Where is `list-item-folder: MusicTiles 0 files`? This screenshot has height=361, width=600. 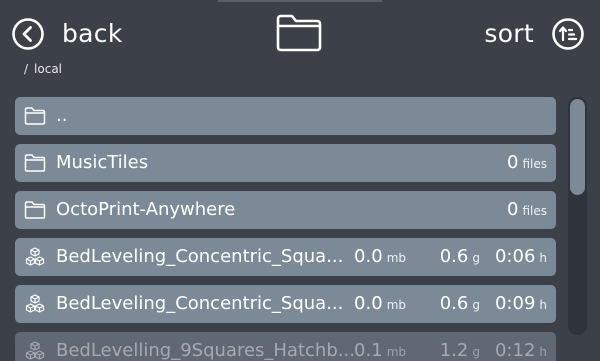
list-item-folder: MusicTiles 0 files is located at coordinates (285, 163).